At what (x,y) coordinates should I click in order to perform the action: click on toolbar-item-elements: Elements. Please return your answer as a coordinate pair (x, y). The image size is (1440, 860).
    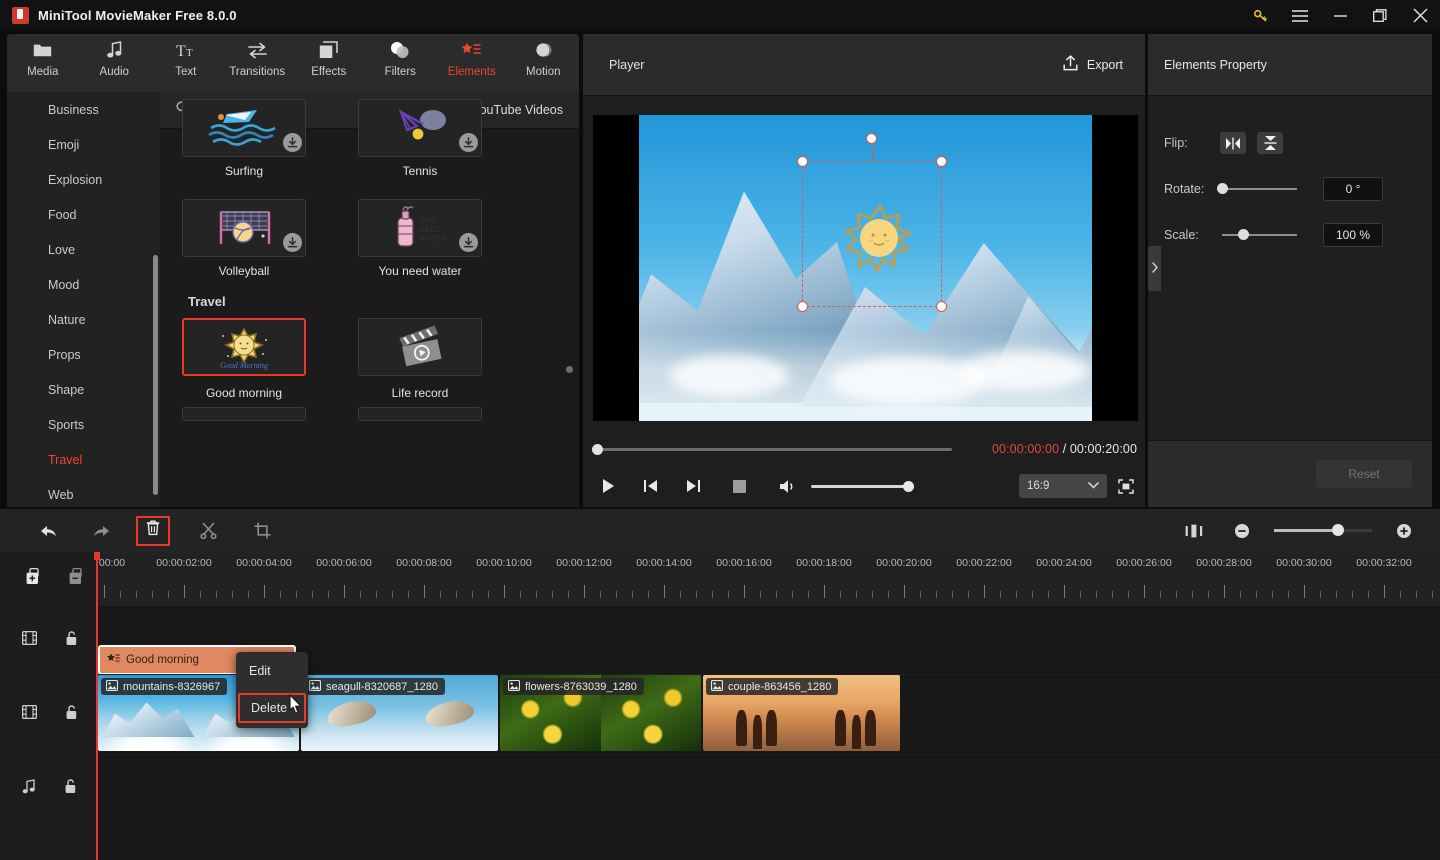
    Looking at the image, I should click on (472, 58).